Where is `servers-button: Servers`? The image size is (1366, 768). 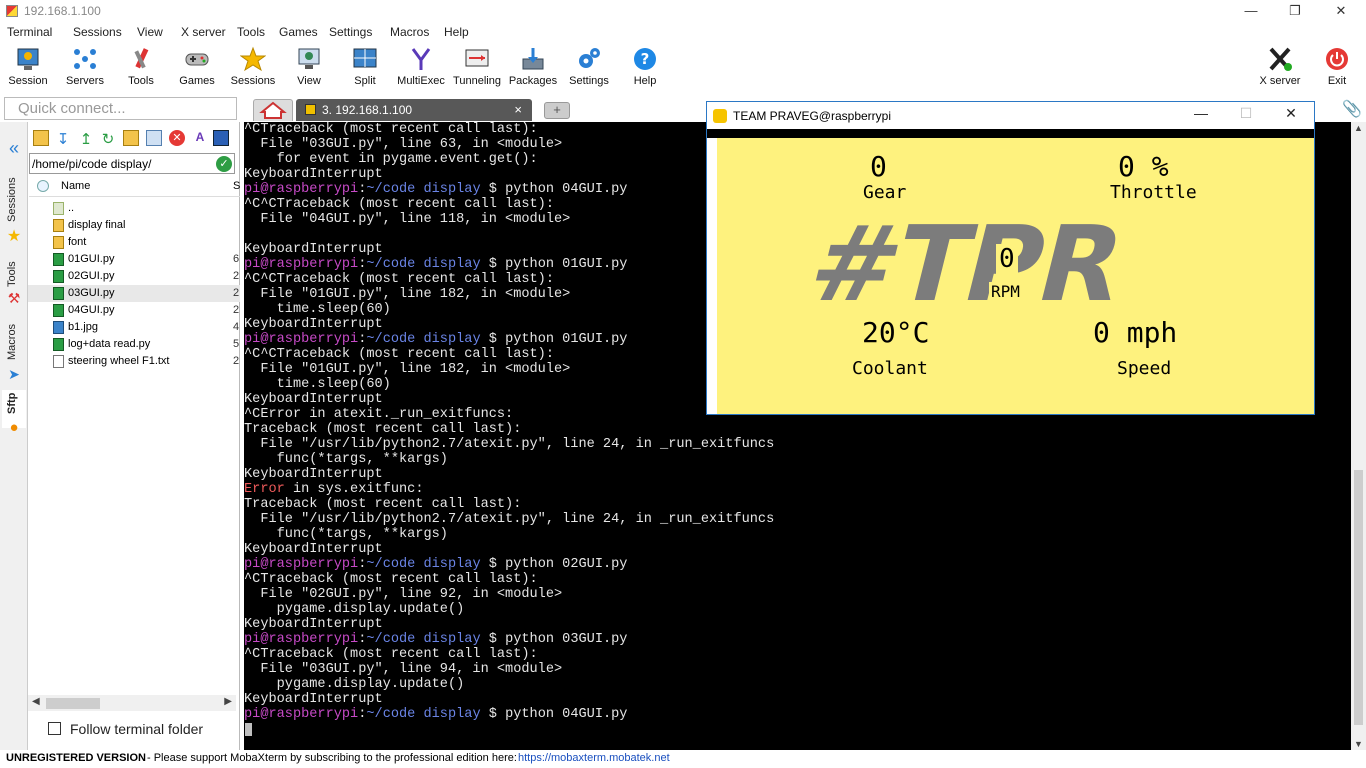 servers-button: Servers is located at coordinates (85, 68).